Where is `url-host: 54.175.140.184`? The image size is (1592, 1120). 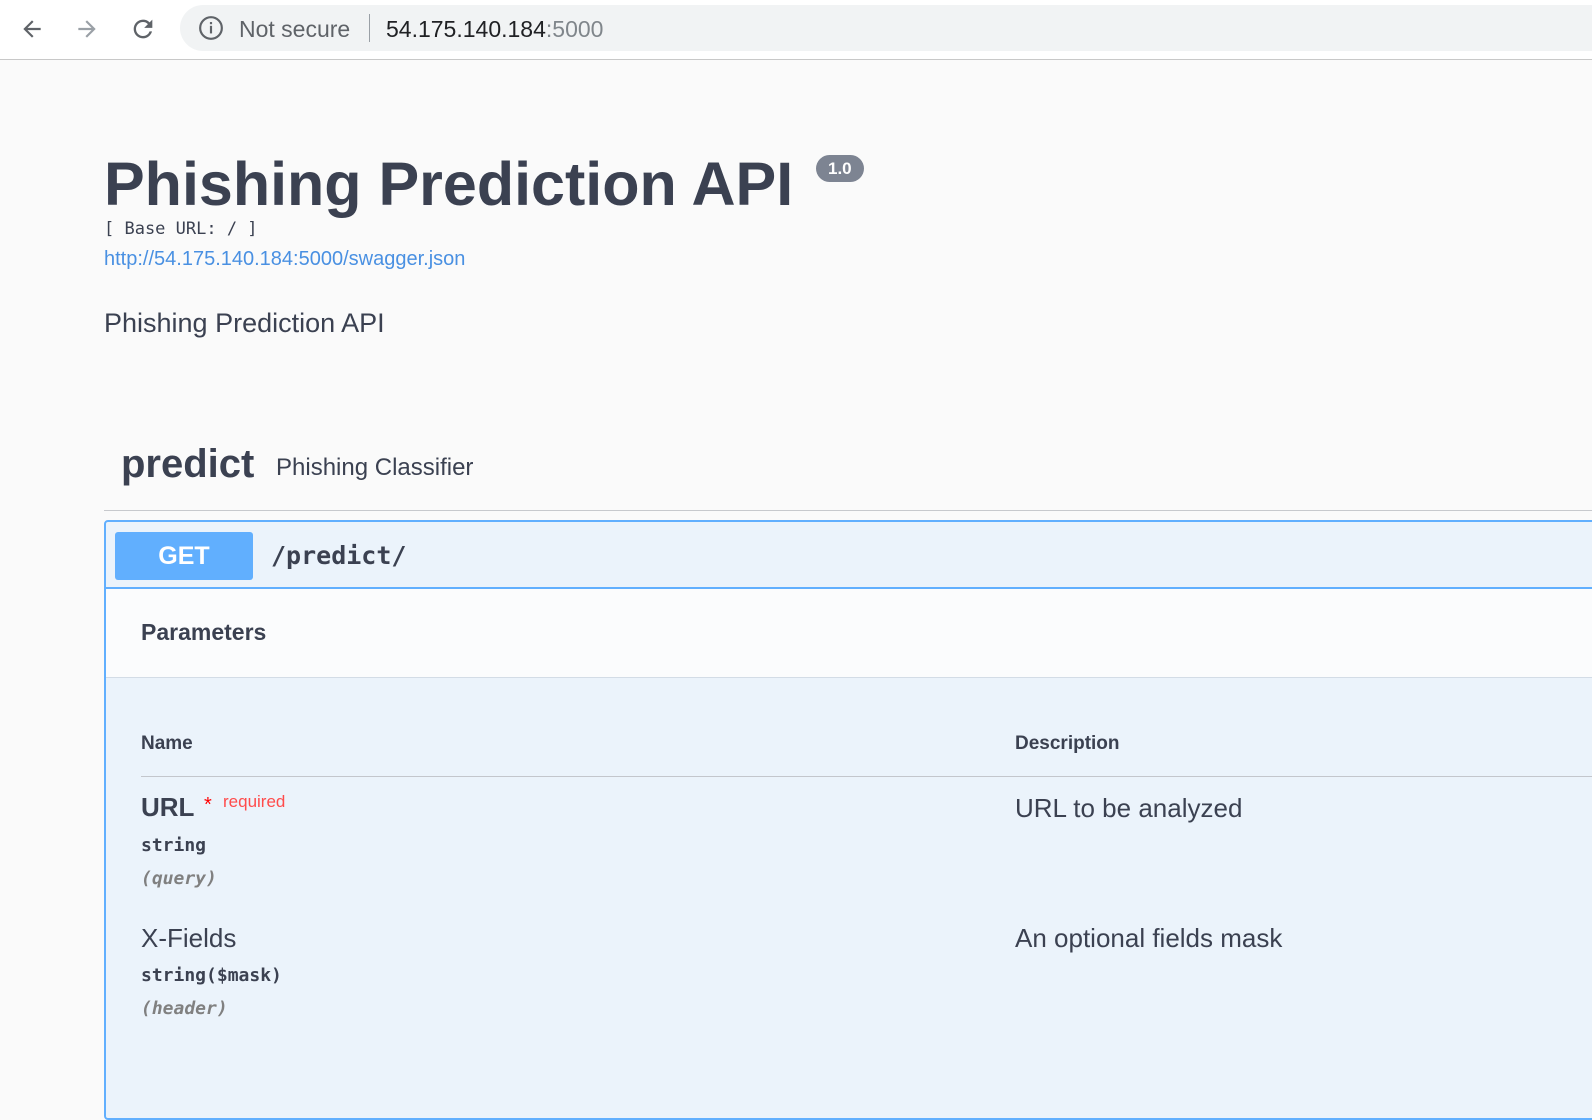
url-host: 54.175.140.184 is located at coordinates (466, 29).